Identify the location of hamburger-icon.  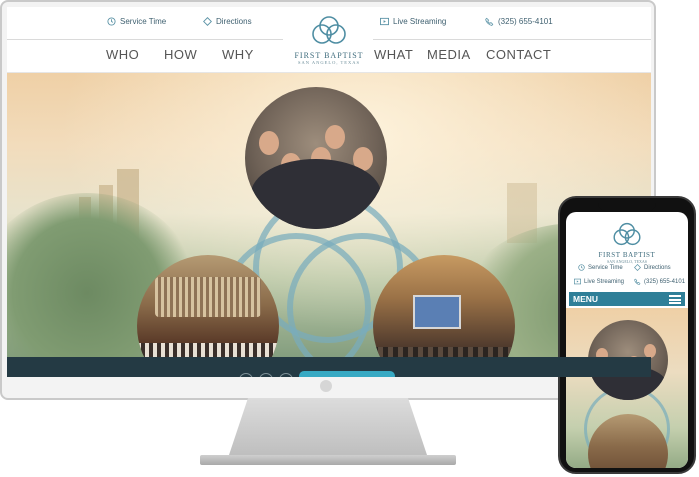
(675, 299).